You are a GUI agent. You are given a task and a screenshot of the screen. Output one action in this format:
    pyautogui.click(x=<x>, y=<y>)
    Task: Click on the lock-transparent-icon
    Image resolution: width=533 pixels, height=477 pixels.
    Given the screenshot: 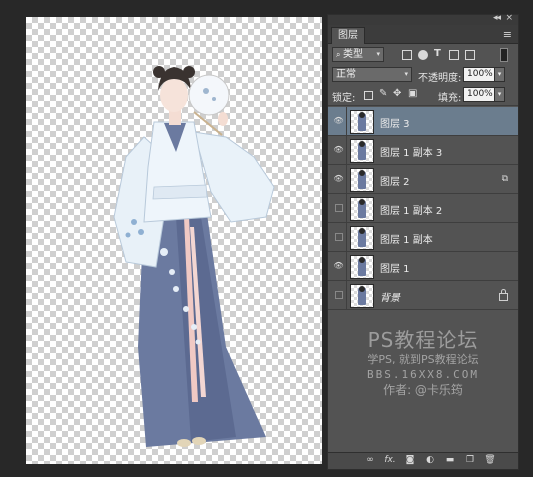 What is the action you would take?
    pyautogui.click(x=368, y=95)
    